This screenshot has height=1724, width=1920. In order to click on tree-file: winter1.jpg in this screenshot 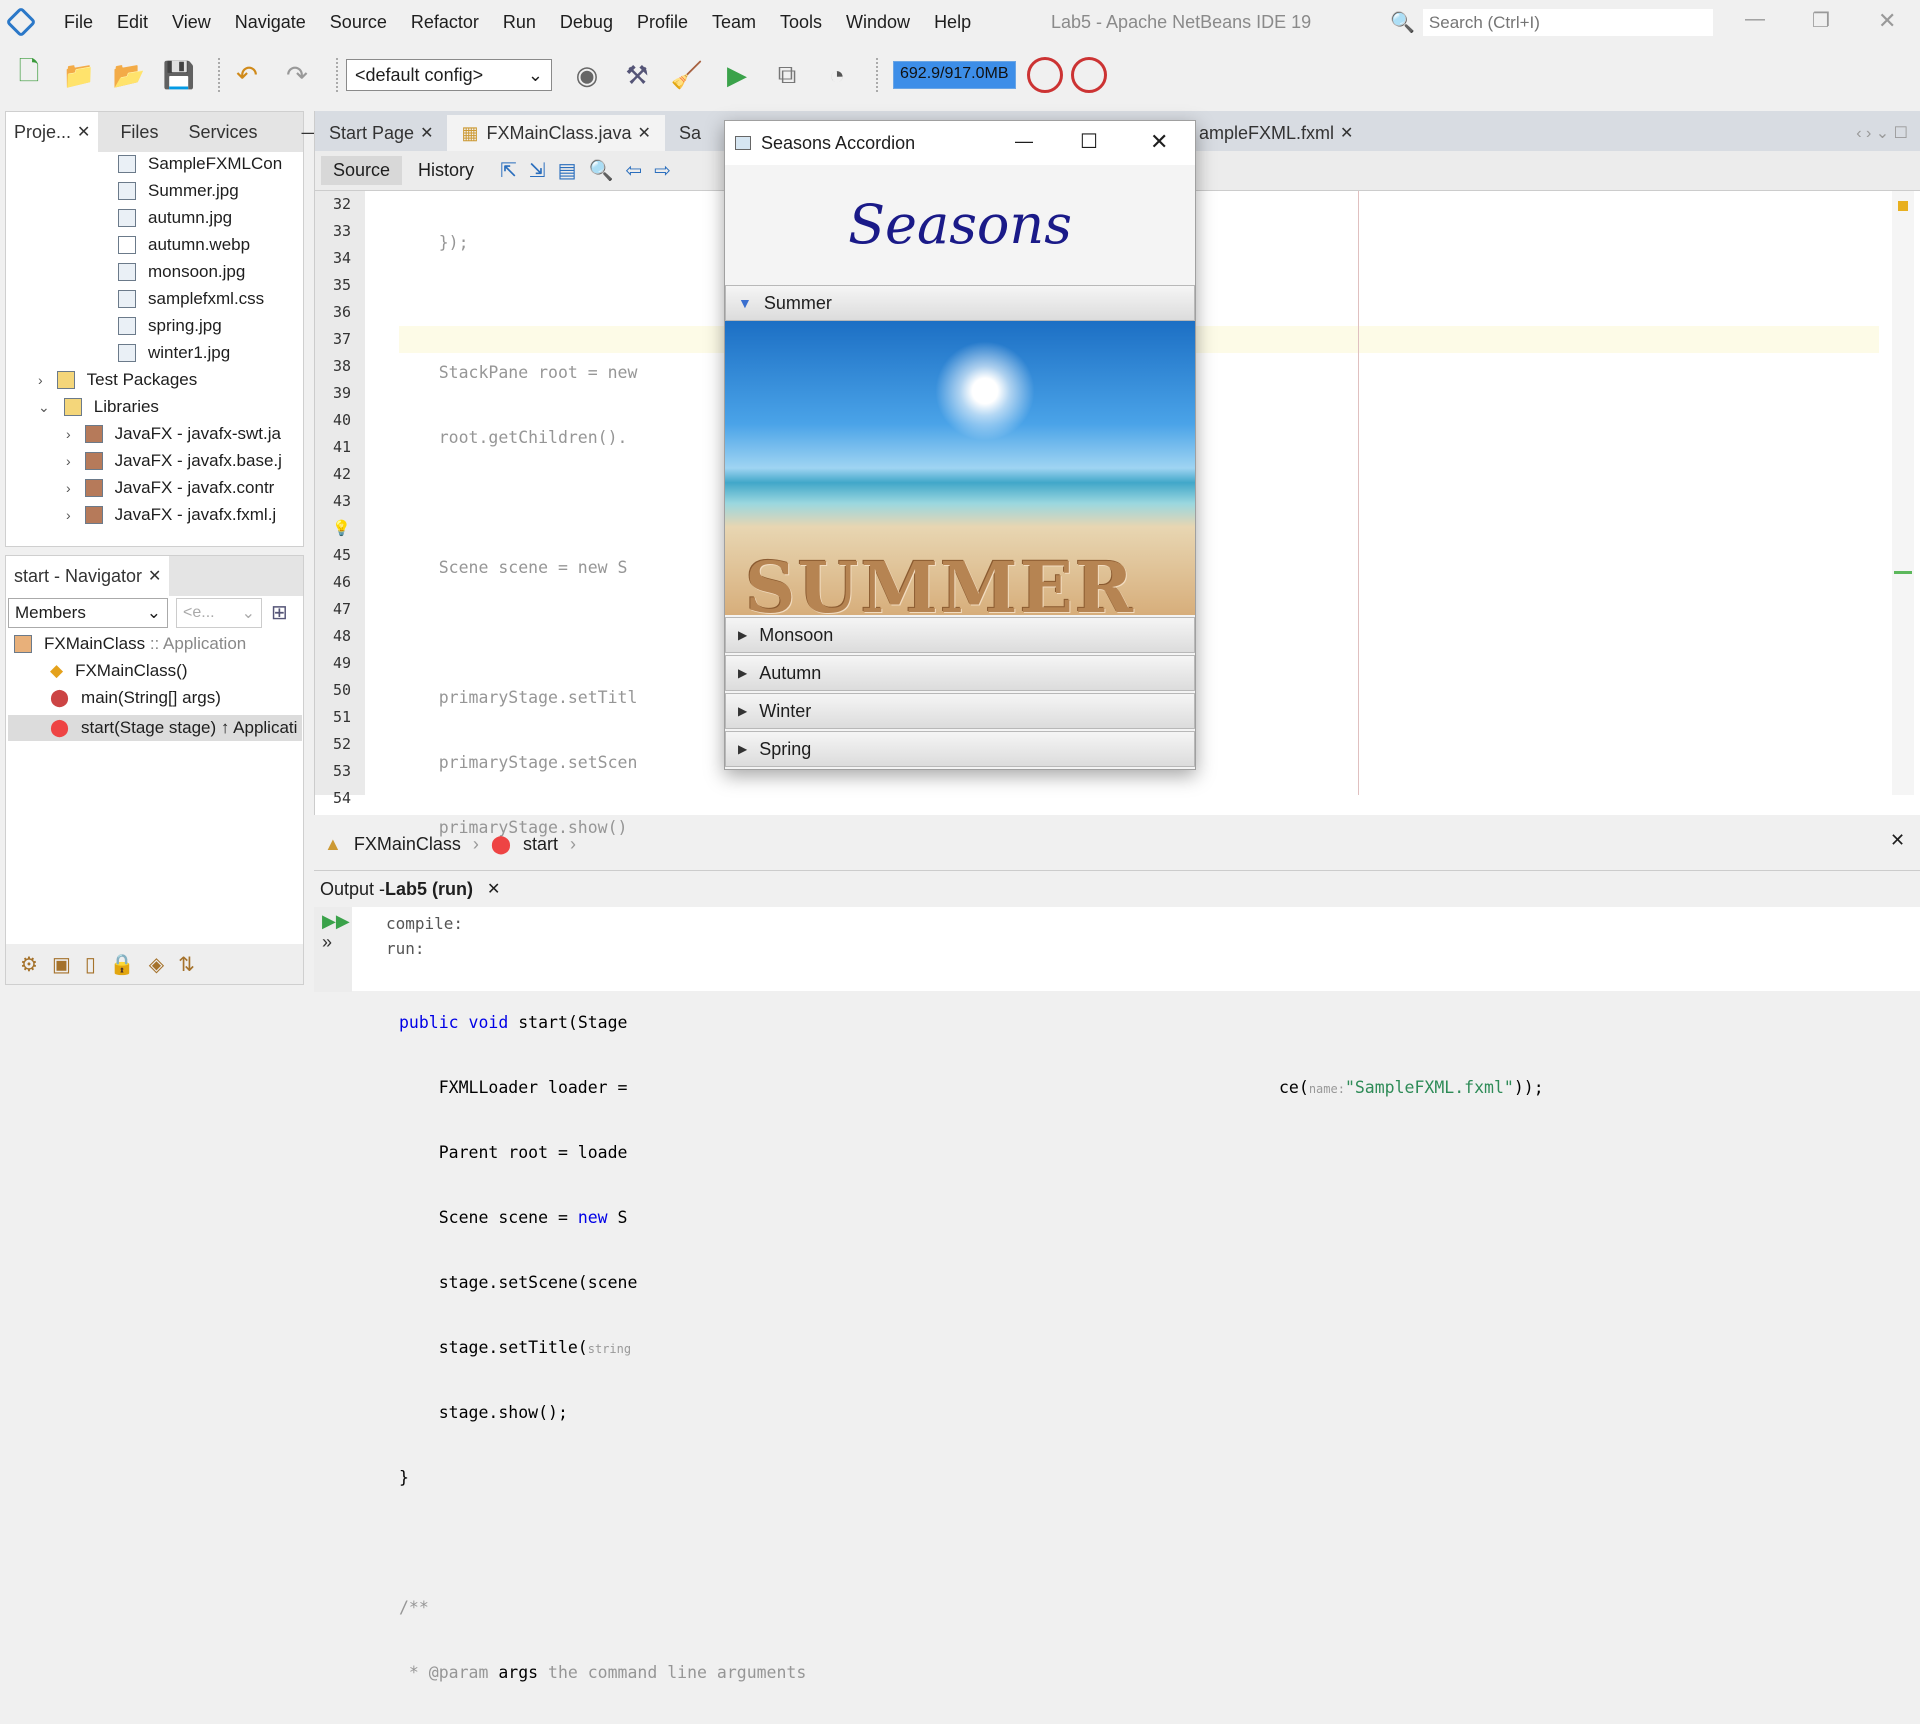, I will do `click(174, 353)`.